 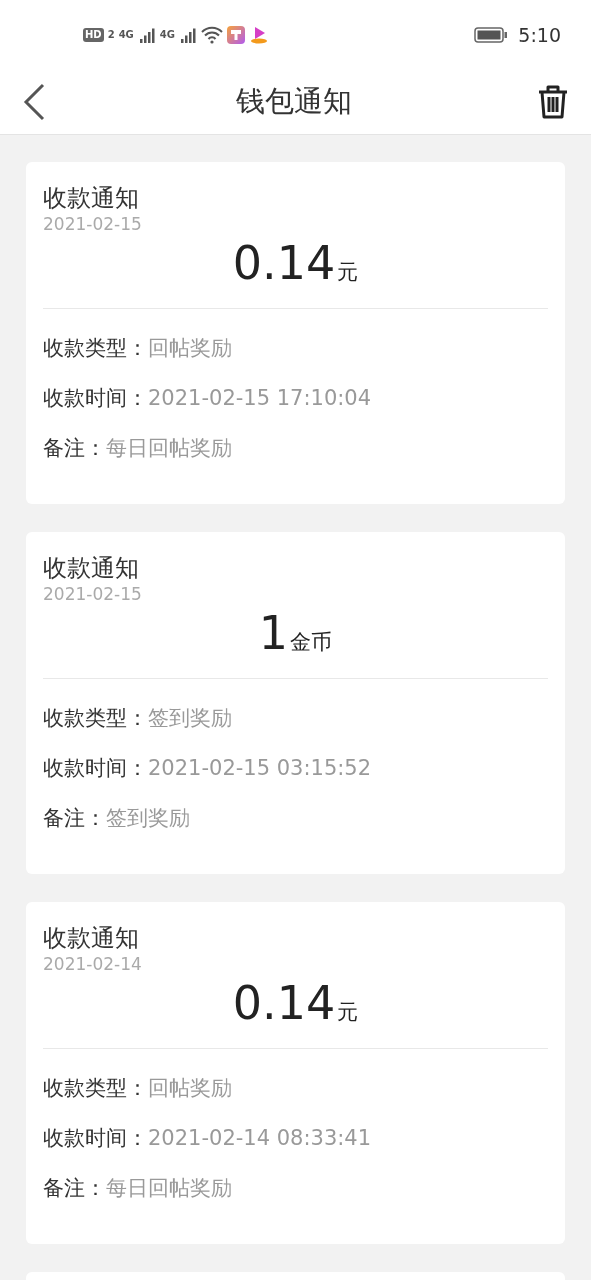 What do you see at coordinates (273, 633) in the screenshot?
I see `amount-value: 1` at bounding box center [273, 633].